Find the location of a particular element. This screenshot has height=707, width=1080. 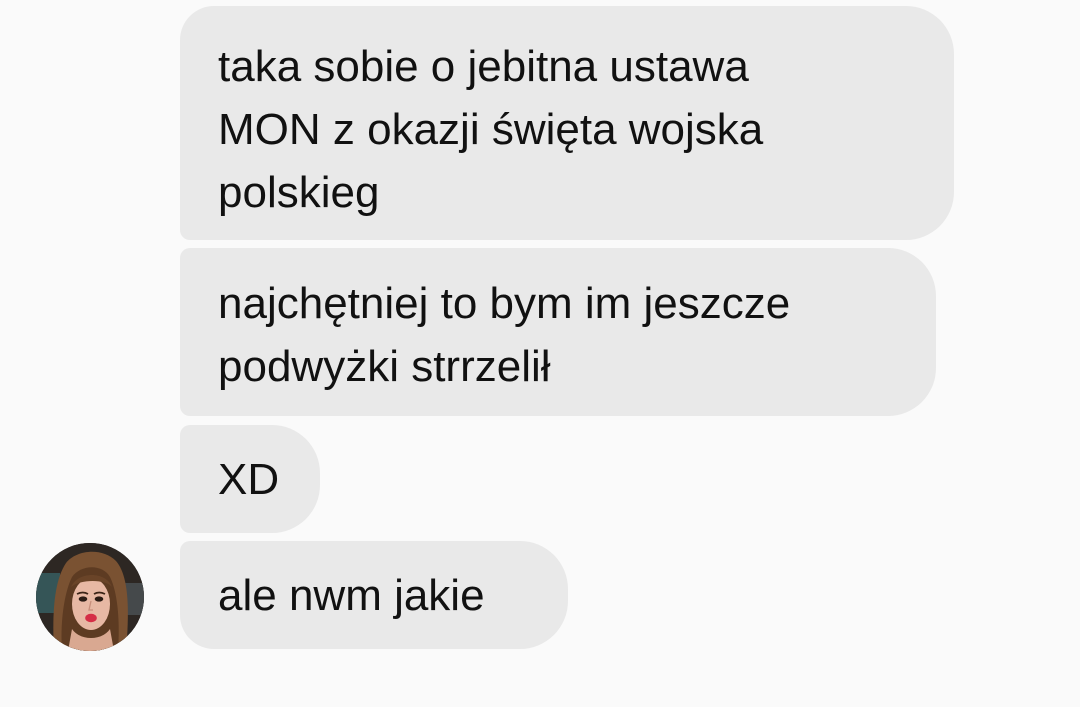

message-bubble-3: XD is located at coordinates (250, 479).